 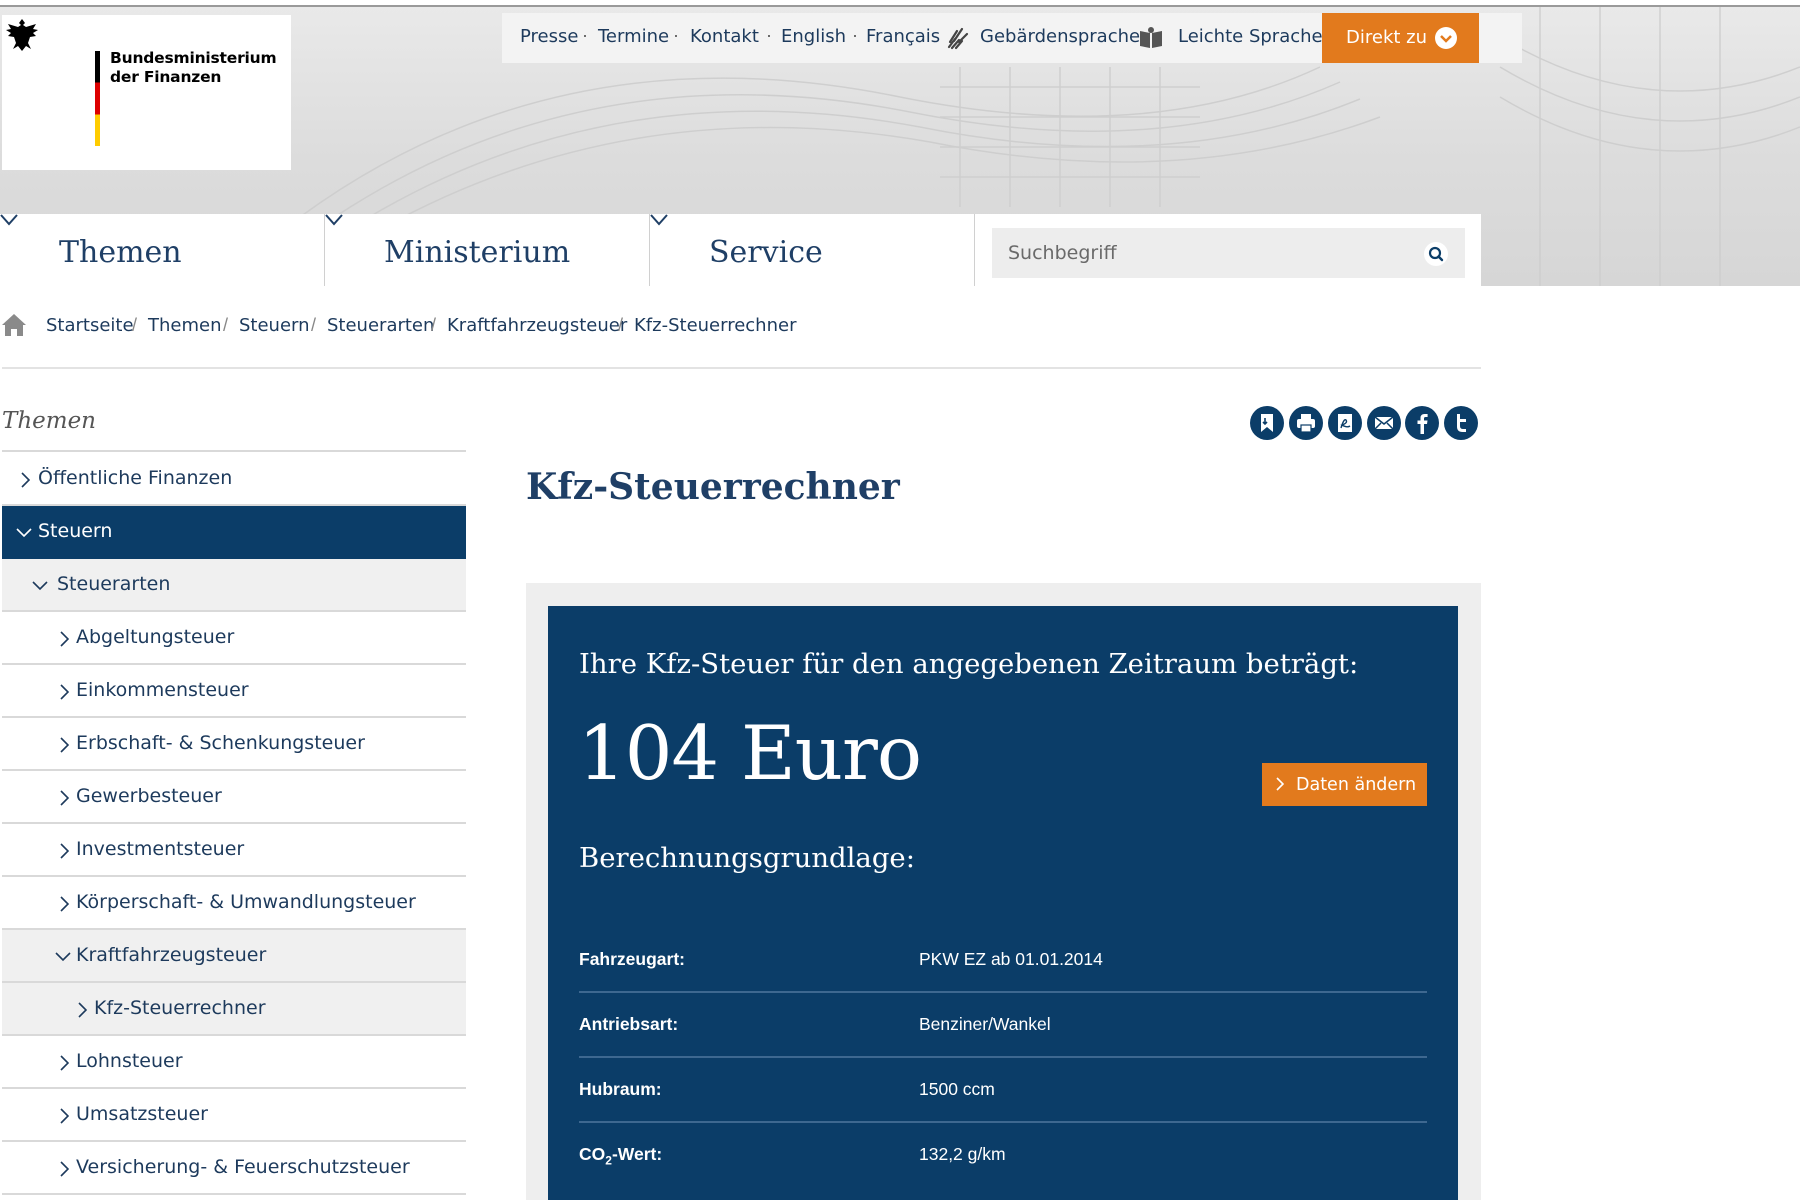 What do you see at coordinates (166, 77) in the screenshot?
I see `logo-line-2: der Finanzen` at bounding box center [166, 77].